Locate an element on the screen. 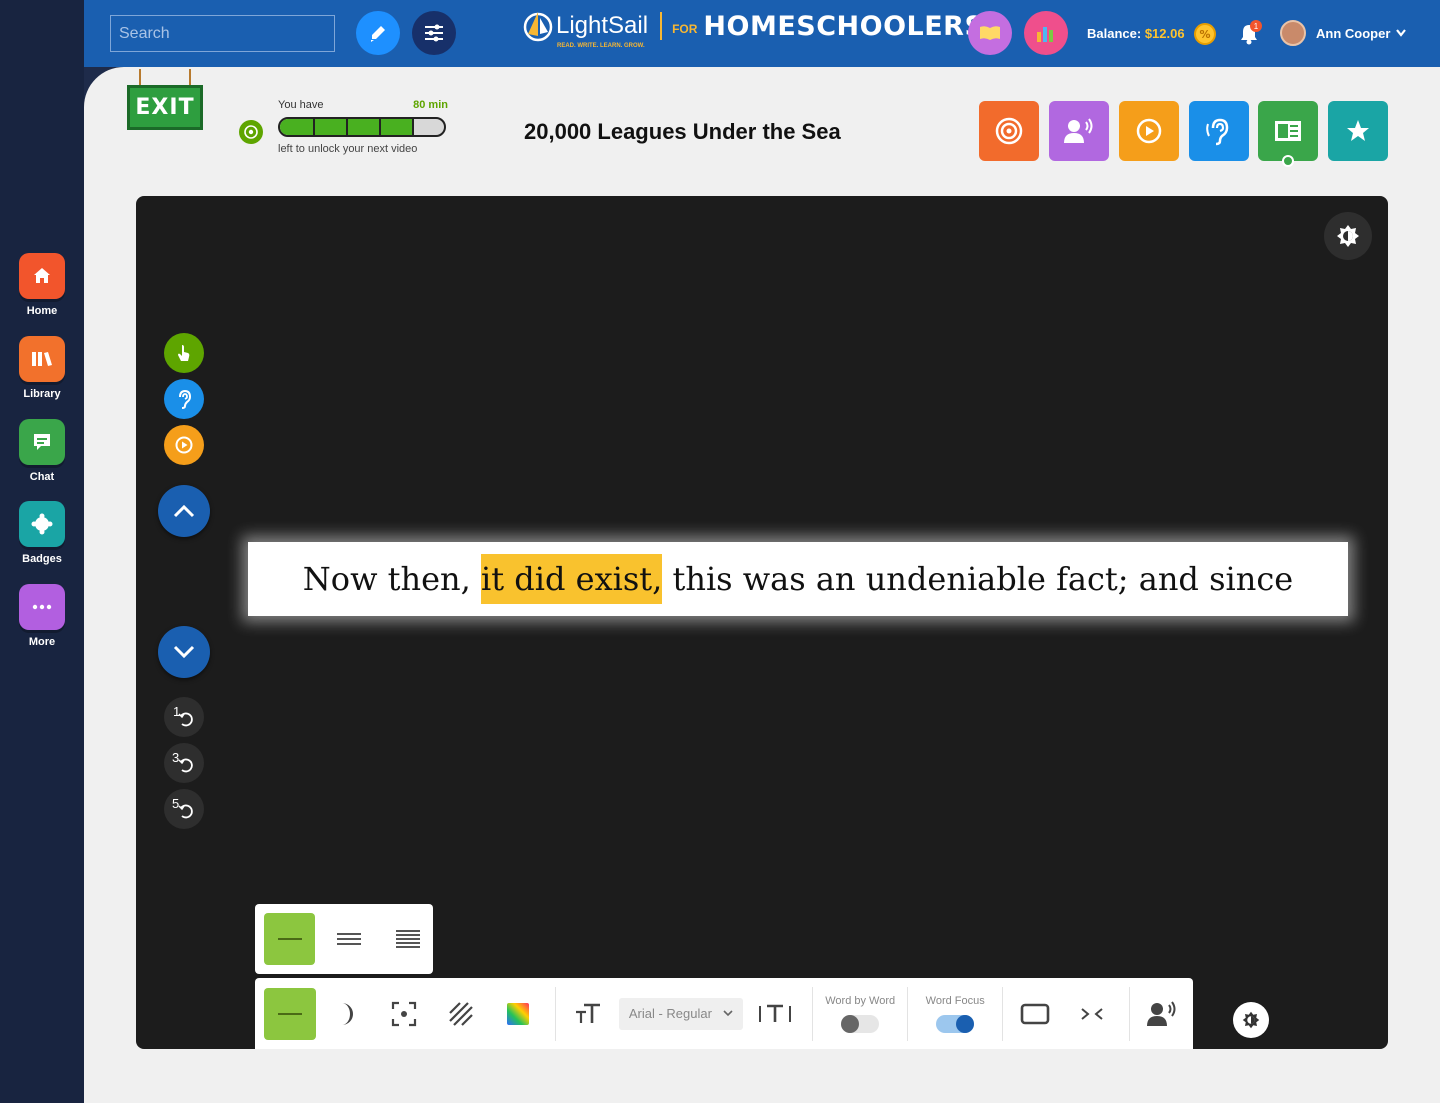  book-view-button is located at coordinates (1288, 134).